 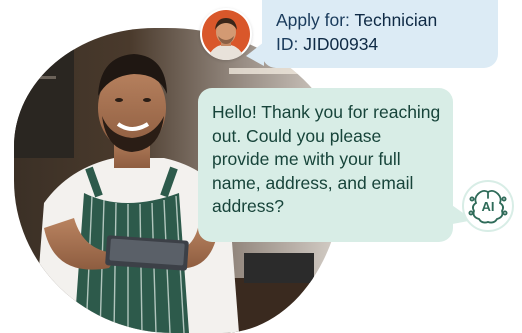 I want to click on job-title: Technician, so click(x=396, y=20).